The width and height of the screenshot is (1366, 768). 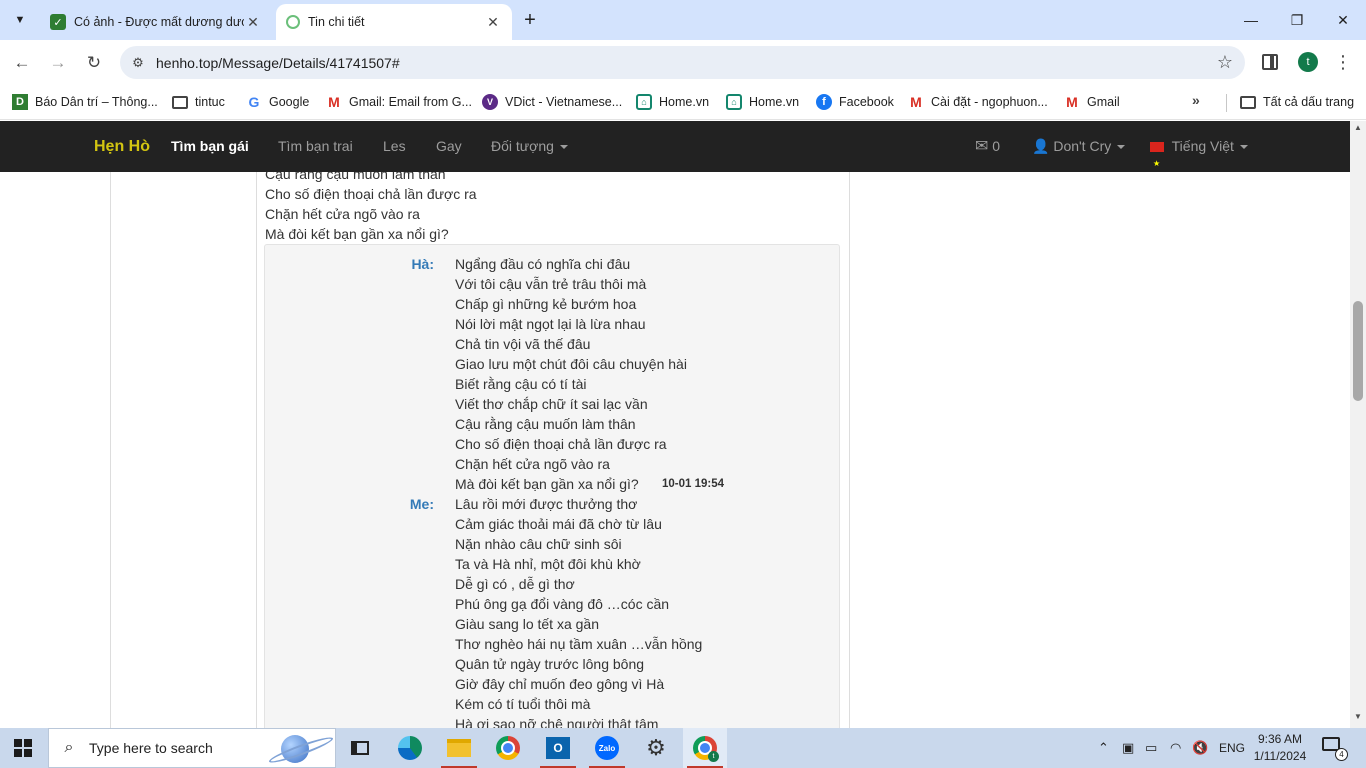 What do you see at coordinates (394, 146) in the screenshot?
I see `nav-les: Les` at bounding box center [394, 146].